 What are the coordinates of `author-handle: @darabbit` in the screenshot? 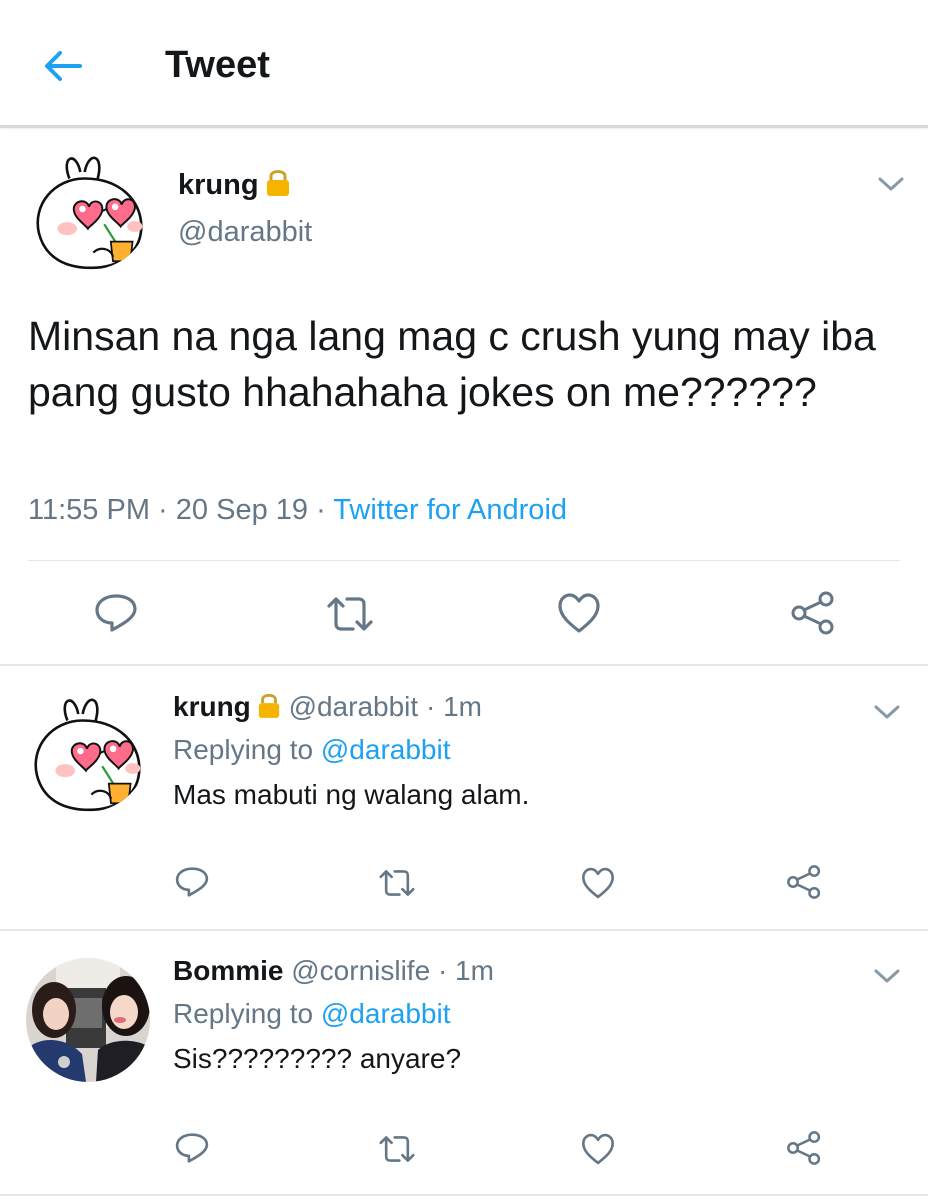 It's located at (245, 232).